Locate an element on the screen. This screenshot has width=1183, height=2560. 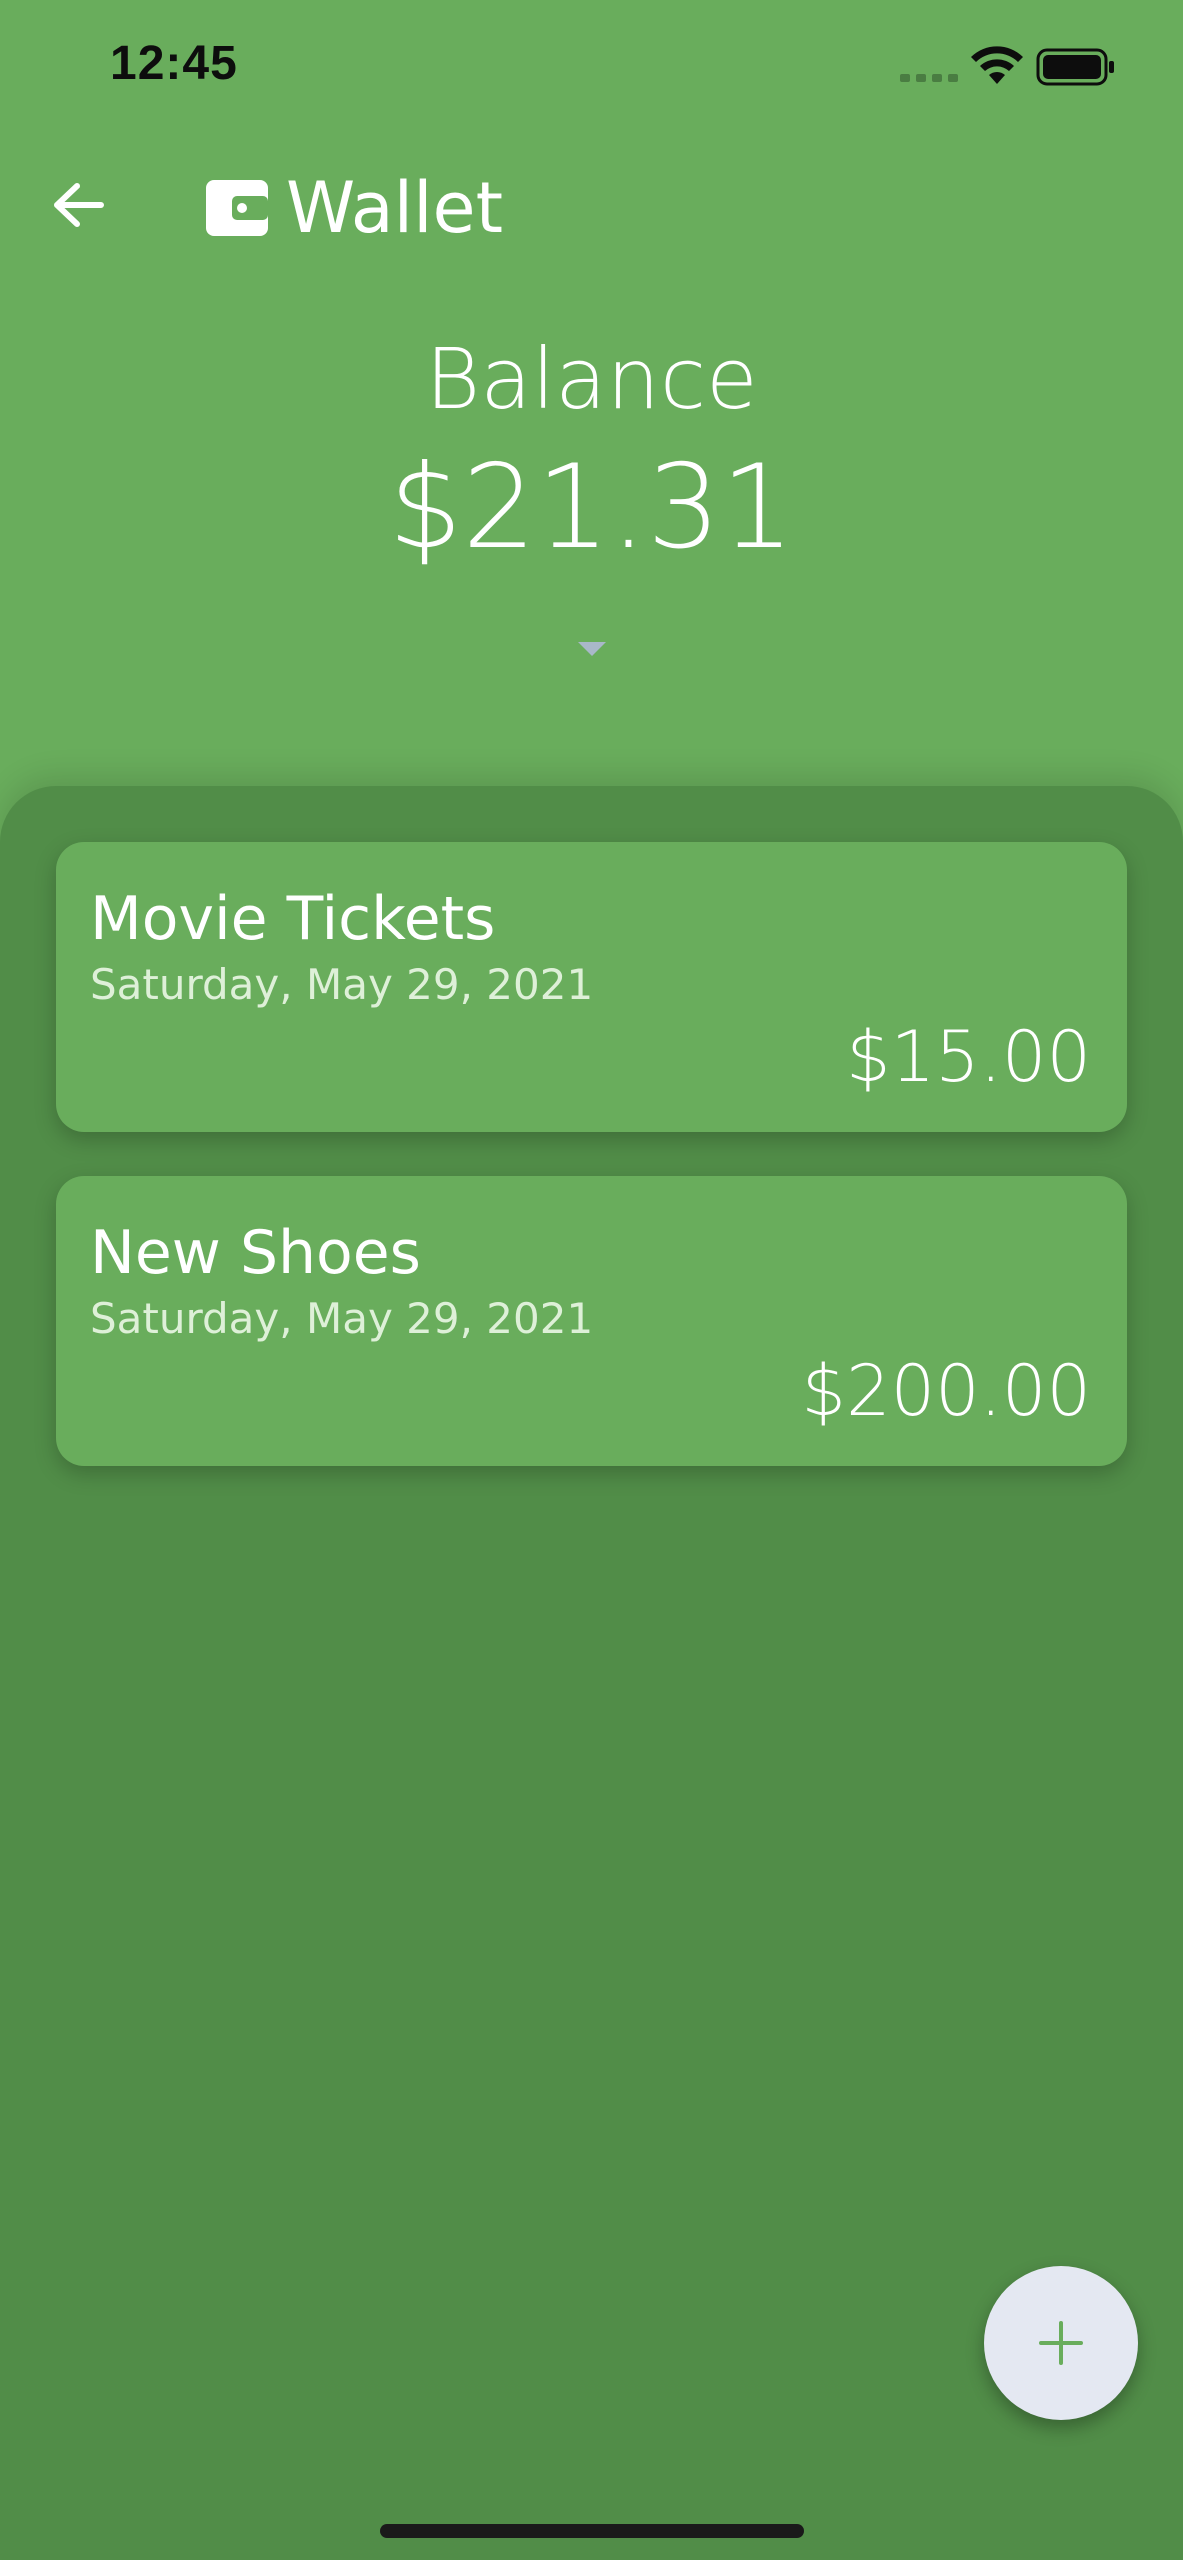
signal-dots-icon is located at coordinates (929, 78).